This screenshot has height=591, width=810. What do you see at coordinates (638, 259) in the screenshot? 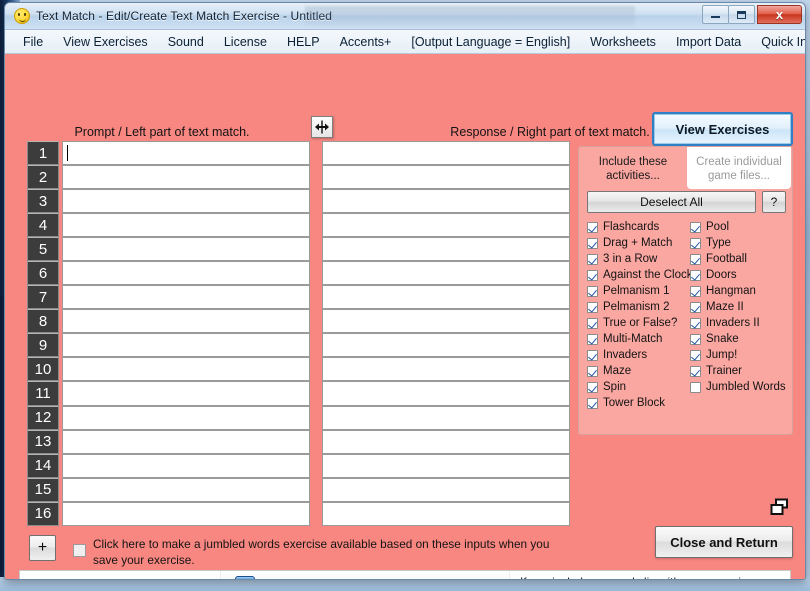
I see `activity-left-item: 3 in a Row` at bounding box center [638, 259].